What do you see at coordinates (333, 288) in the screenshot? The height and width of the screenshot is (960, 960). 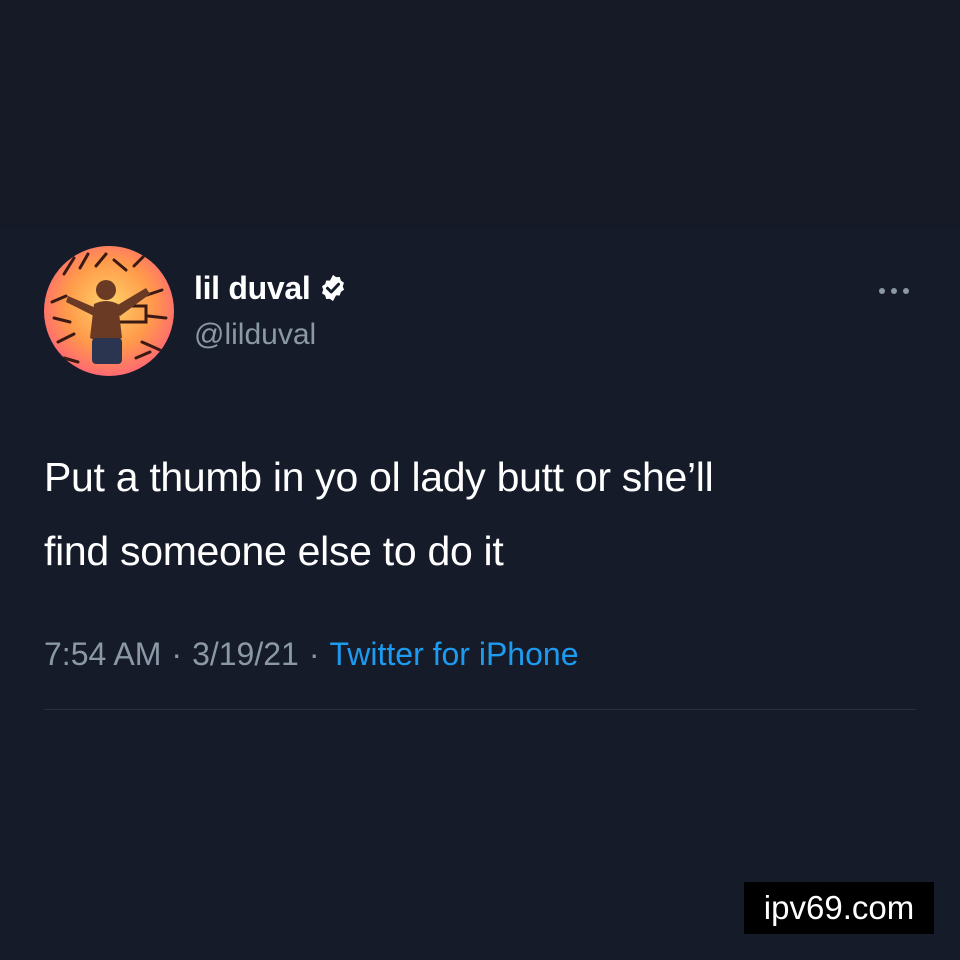 I see `verified-badge-icon` at bounding box center [333, 288].